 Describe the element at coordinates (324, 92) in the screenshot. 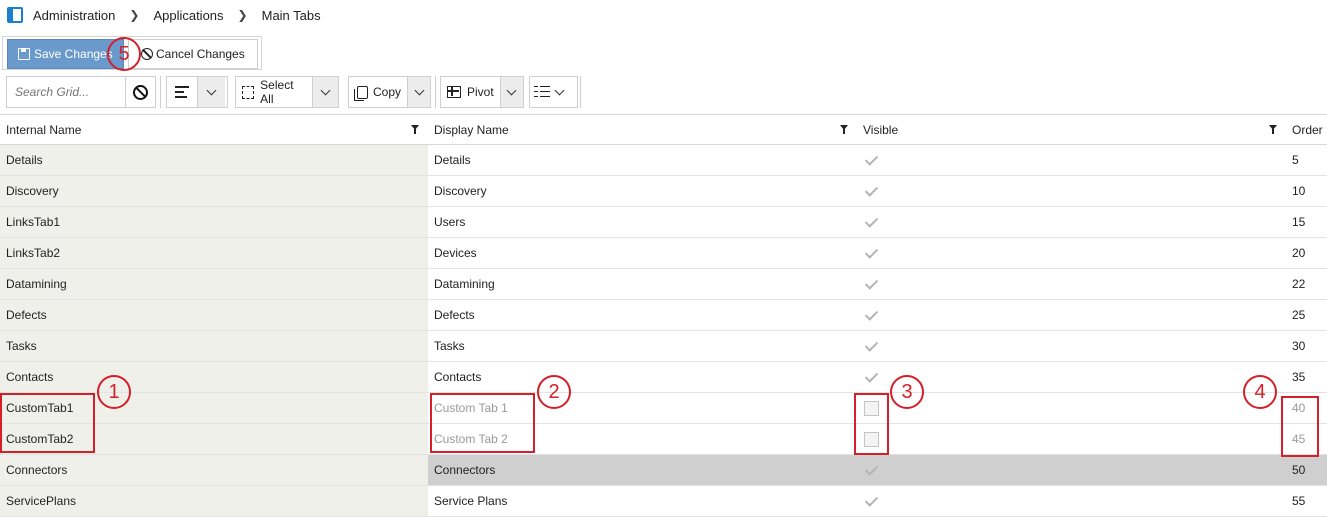

I see `select-all-dropdown-toggle` at that location.